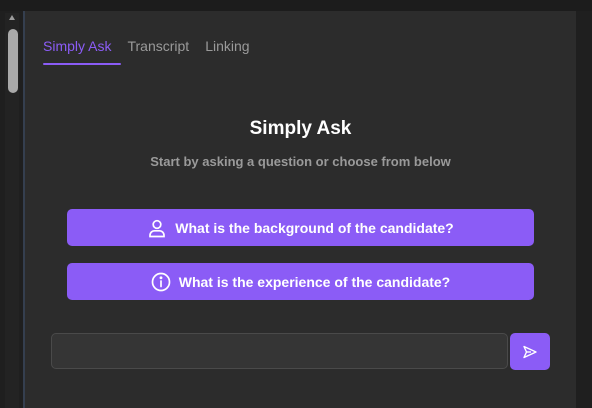 This screenshot has height=408, width=592. I want to click on suggestion-experience-button: What is the experience of the candidate?, so click(300, 281).